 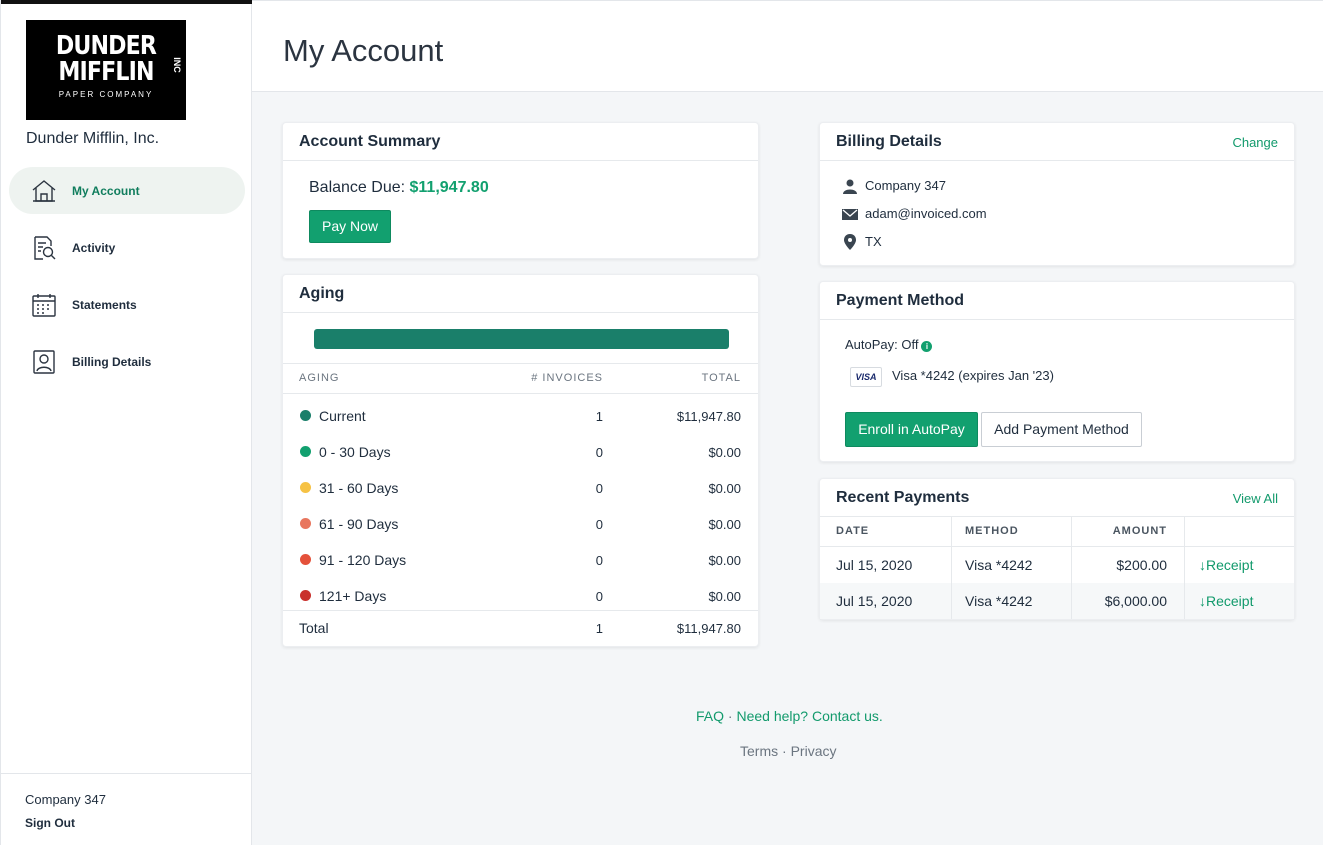 I want to click on aging-label: Current, so click(x=342, y=416).